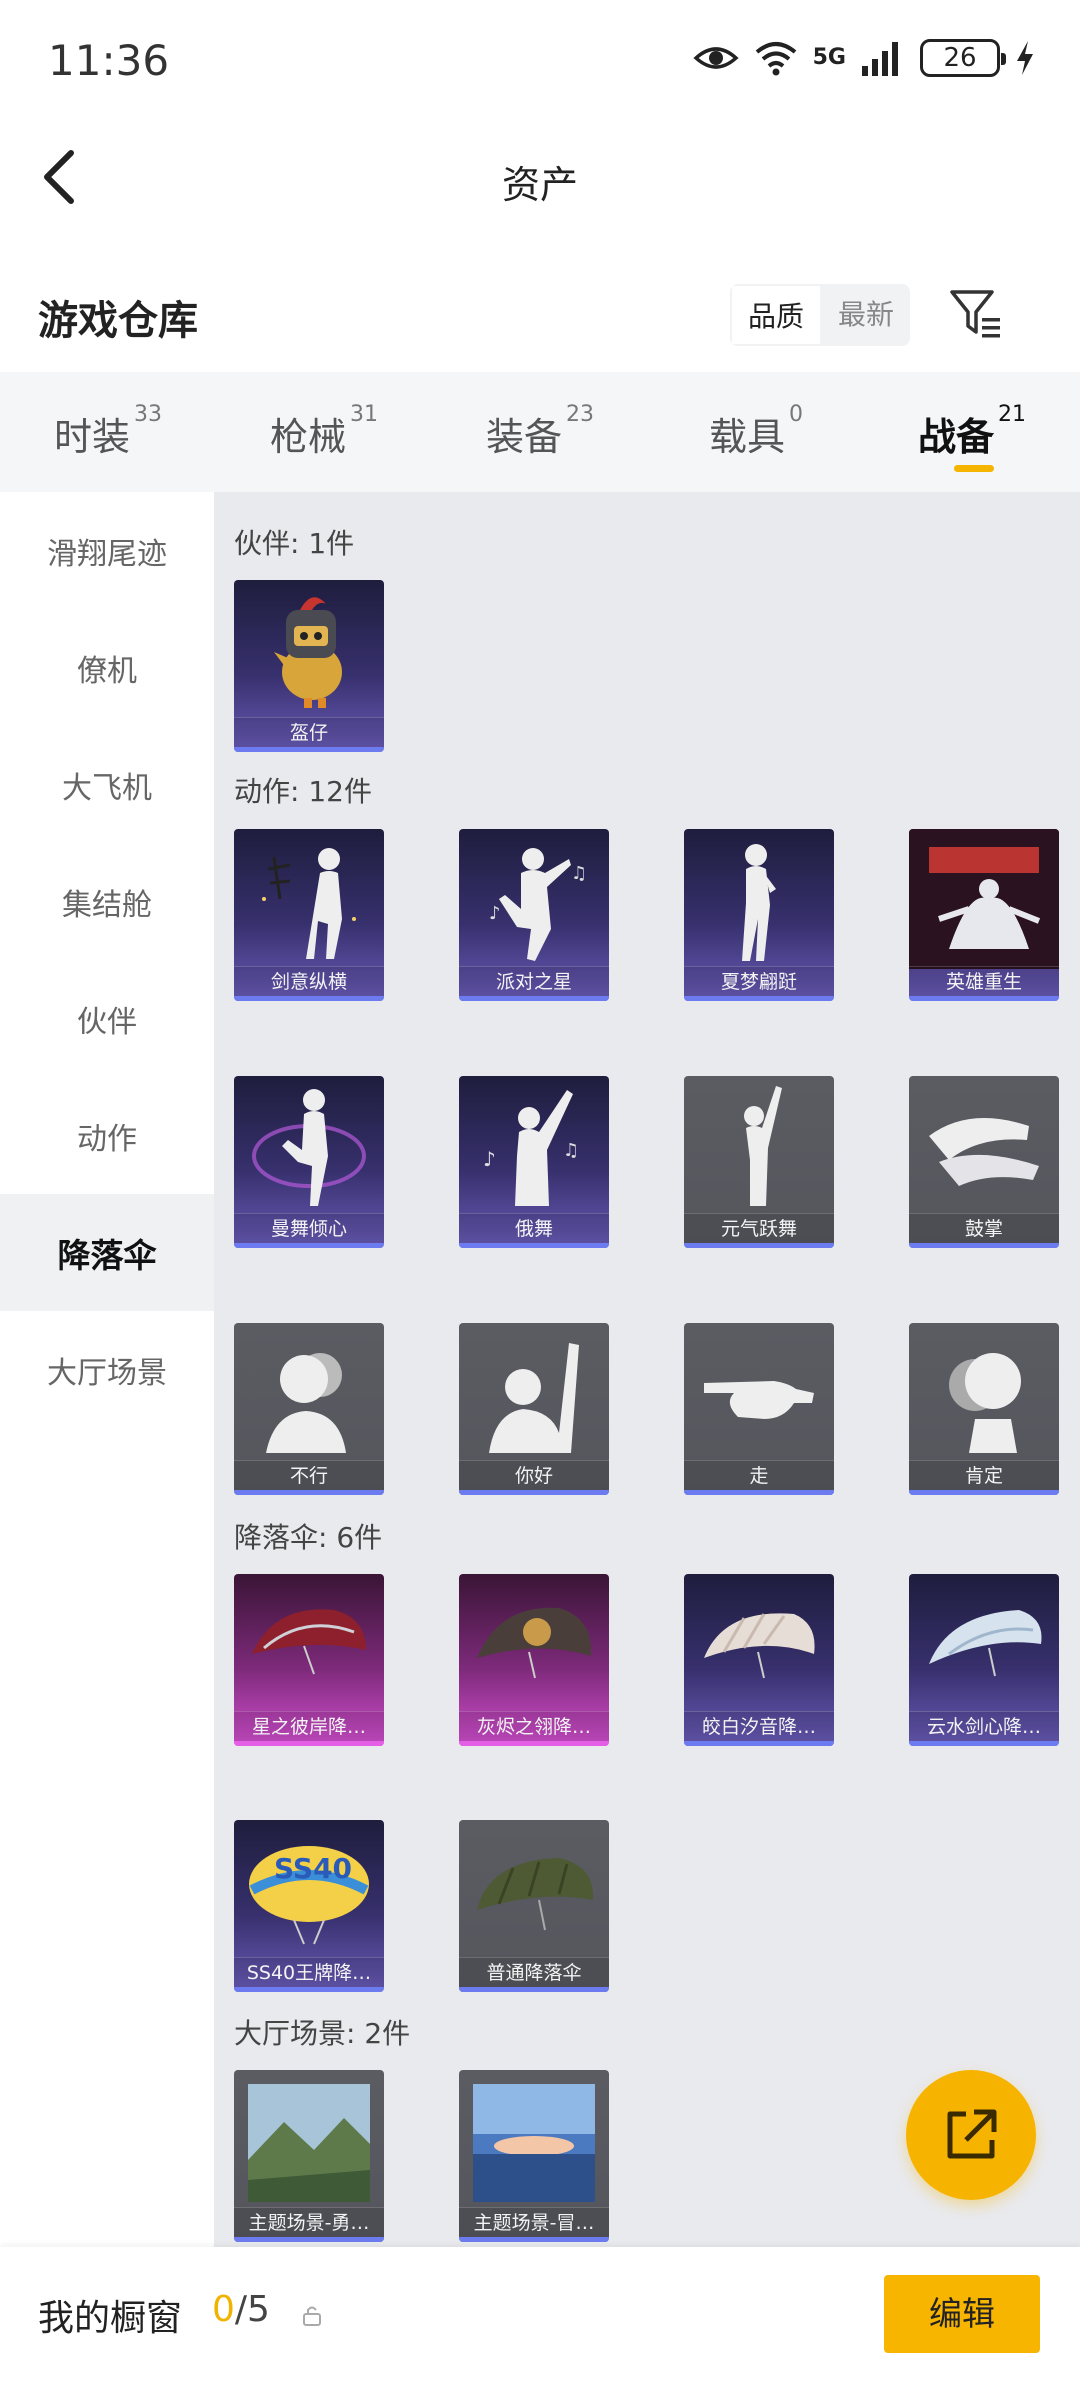 The width and height of the screenshot is (1080, 2381). I want to click on landscape-scene-icon, so click(309, 2143).